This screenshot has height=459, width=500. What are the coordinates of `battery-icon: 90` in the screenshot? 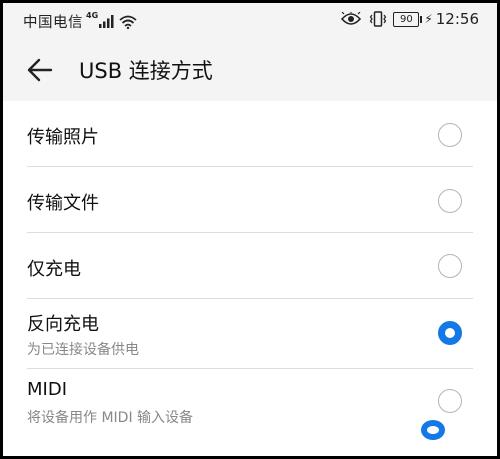 It's located at (408, 19).